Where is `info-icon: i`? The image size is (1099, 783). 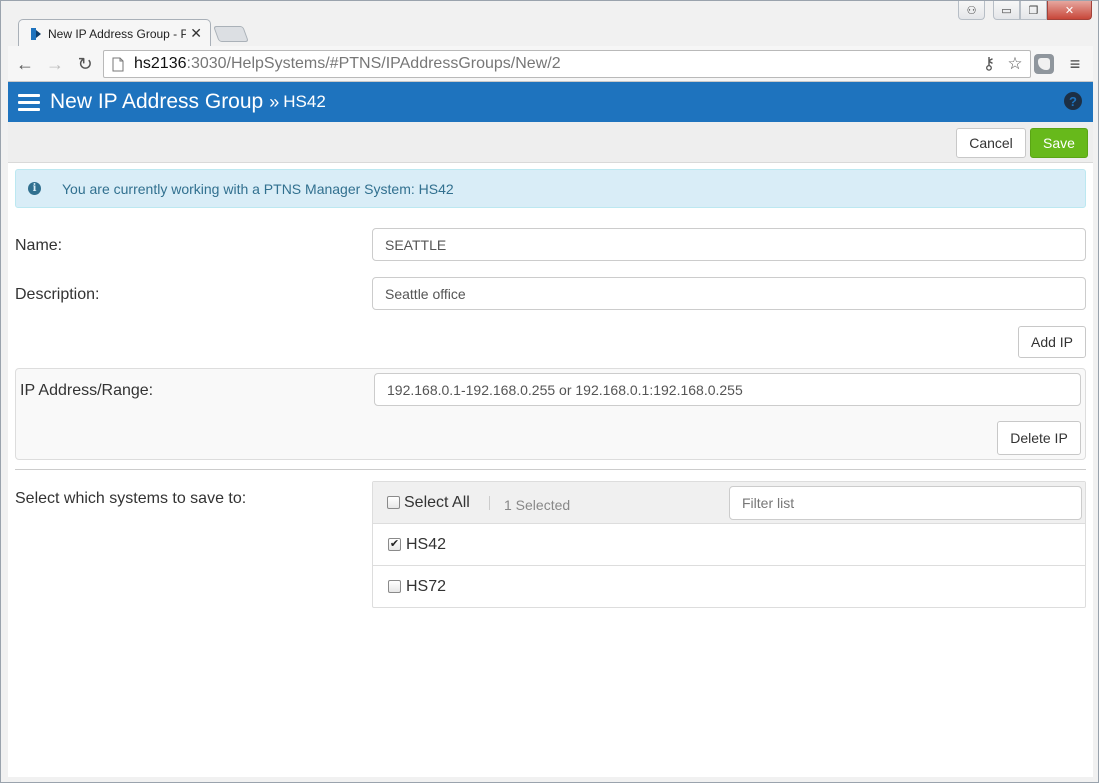 info-icon: i is located at coordinates (34, 188).